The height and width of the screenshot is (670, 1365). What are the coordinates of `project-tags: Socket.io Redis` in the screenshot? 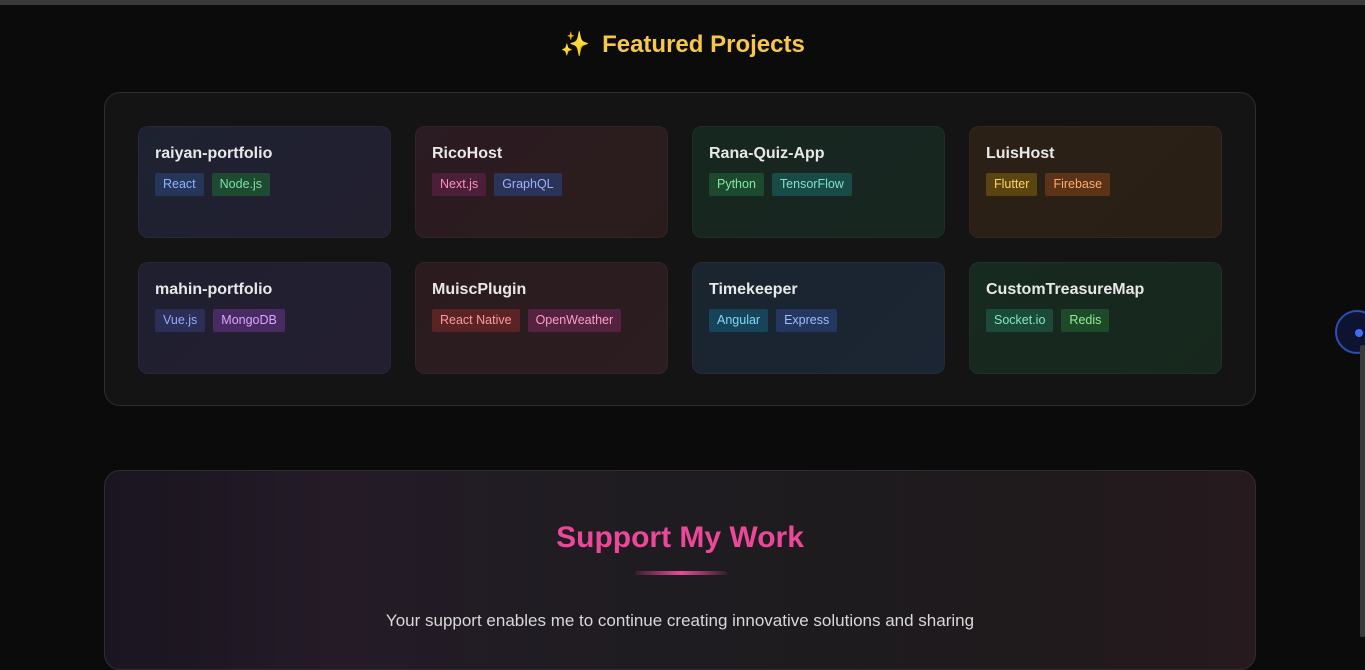 It's located at (1095, 320).